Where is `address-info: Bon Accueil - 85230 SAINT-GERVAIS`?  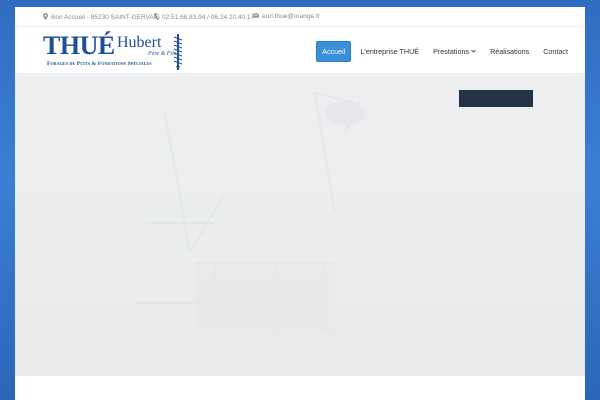 address-info: Bon Accueil - 85230 SAINT-GERVAIS is located at coordinates (101, 17).